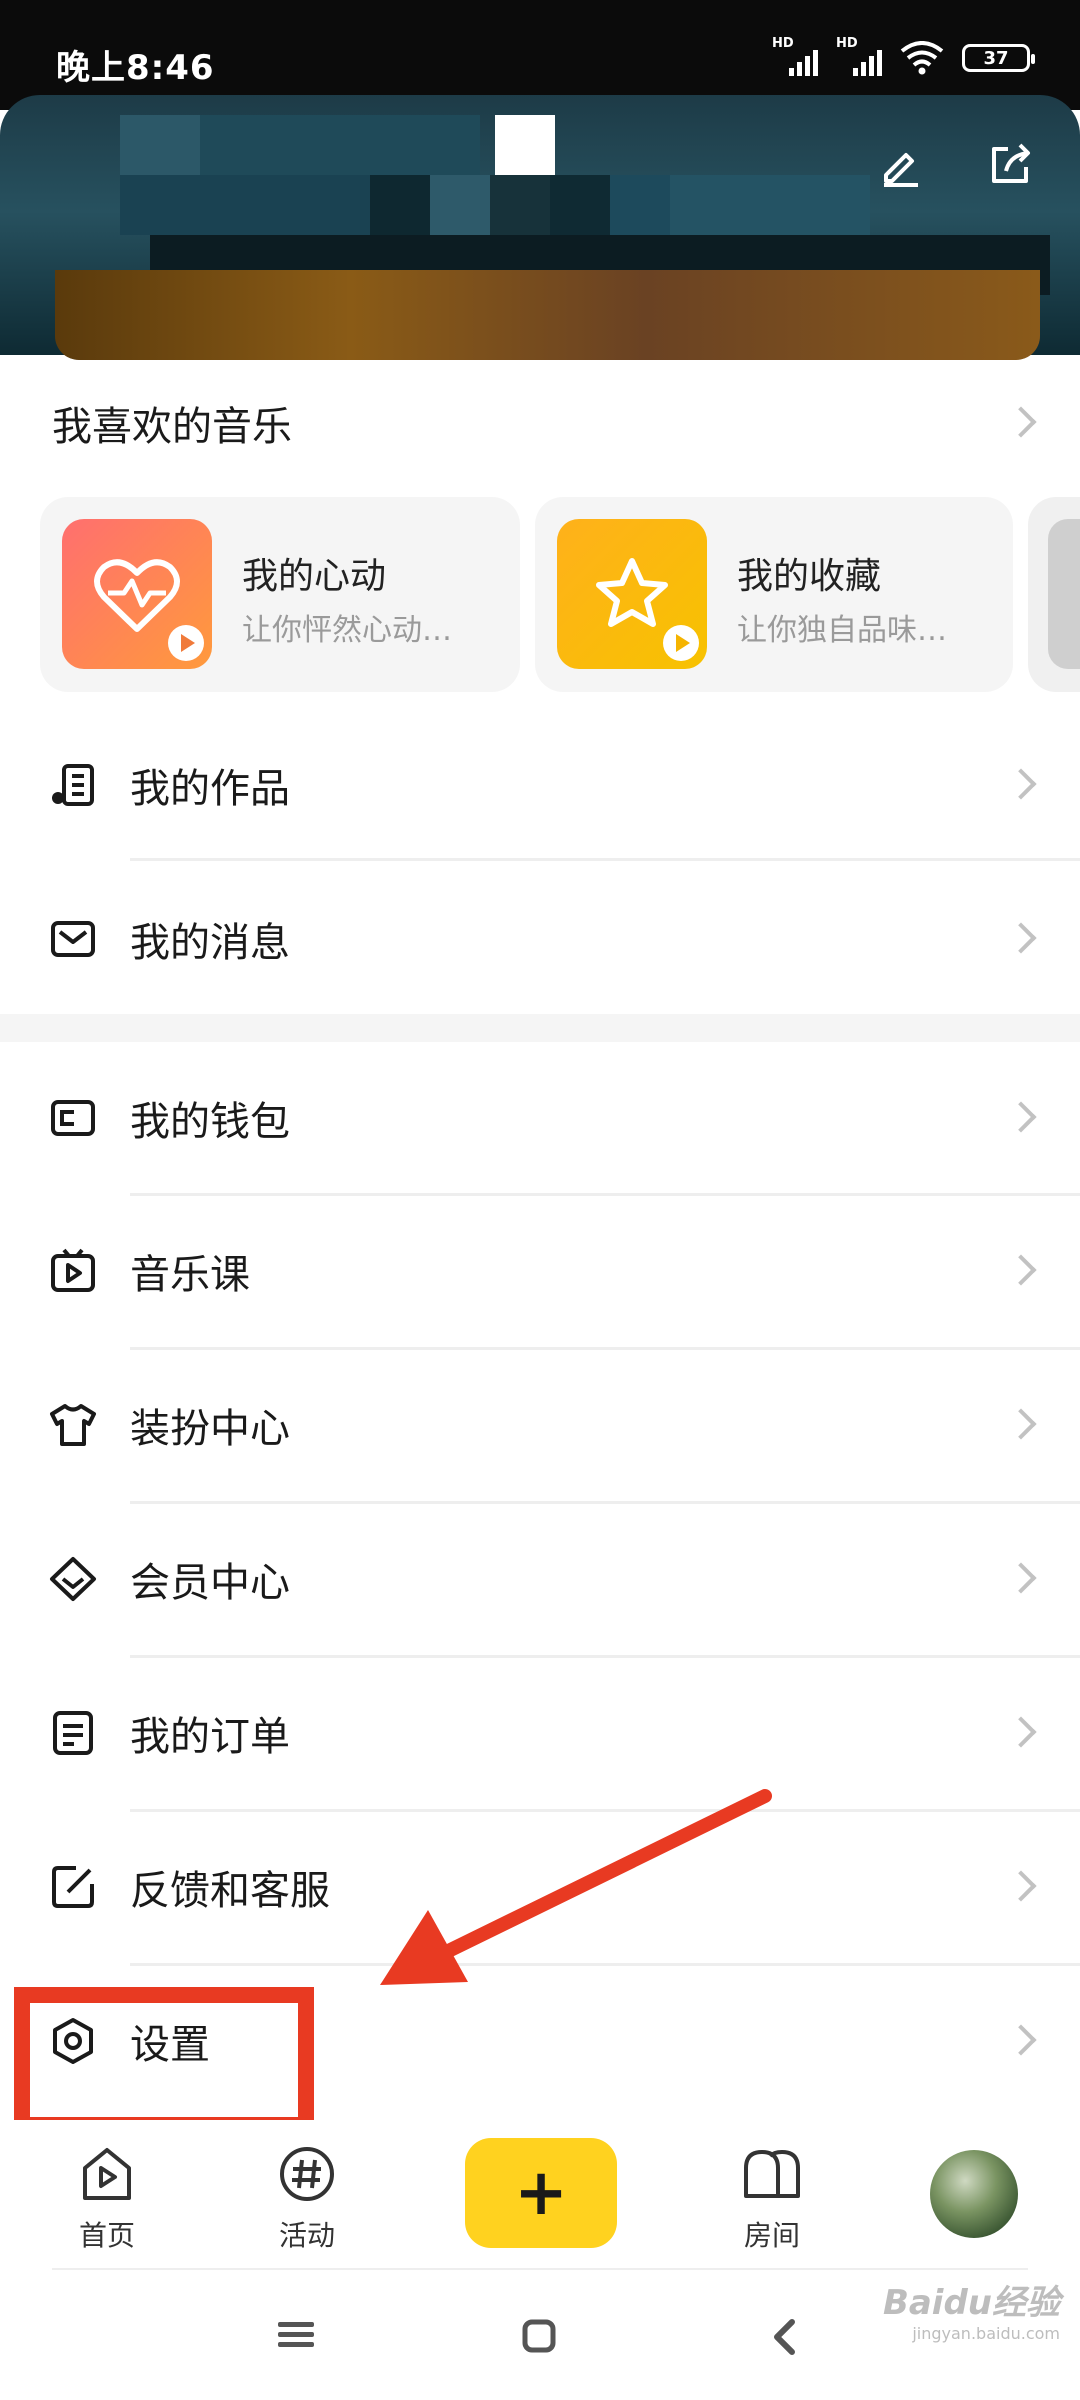 This screenshot has width=1080, height=2400. I want to click on menu-music-class: 音乐课, so click(540, 1271).